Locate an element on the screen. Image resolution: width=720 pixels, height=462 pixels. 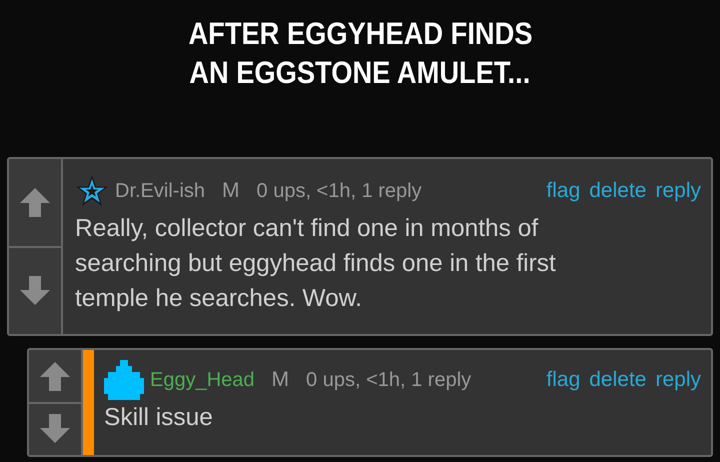
caption-text: AFTER EGGYHEAD FINDS is located at coordinates (360, 34).